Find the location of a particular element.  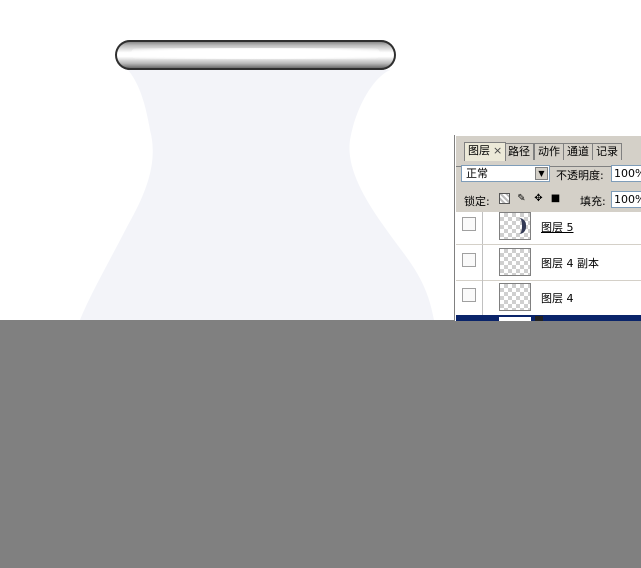

tab-layers: 图层 × is located at coordinates (485, 151).